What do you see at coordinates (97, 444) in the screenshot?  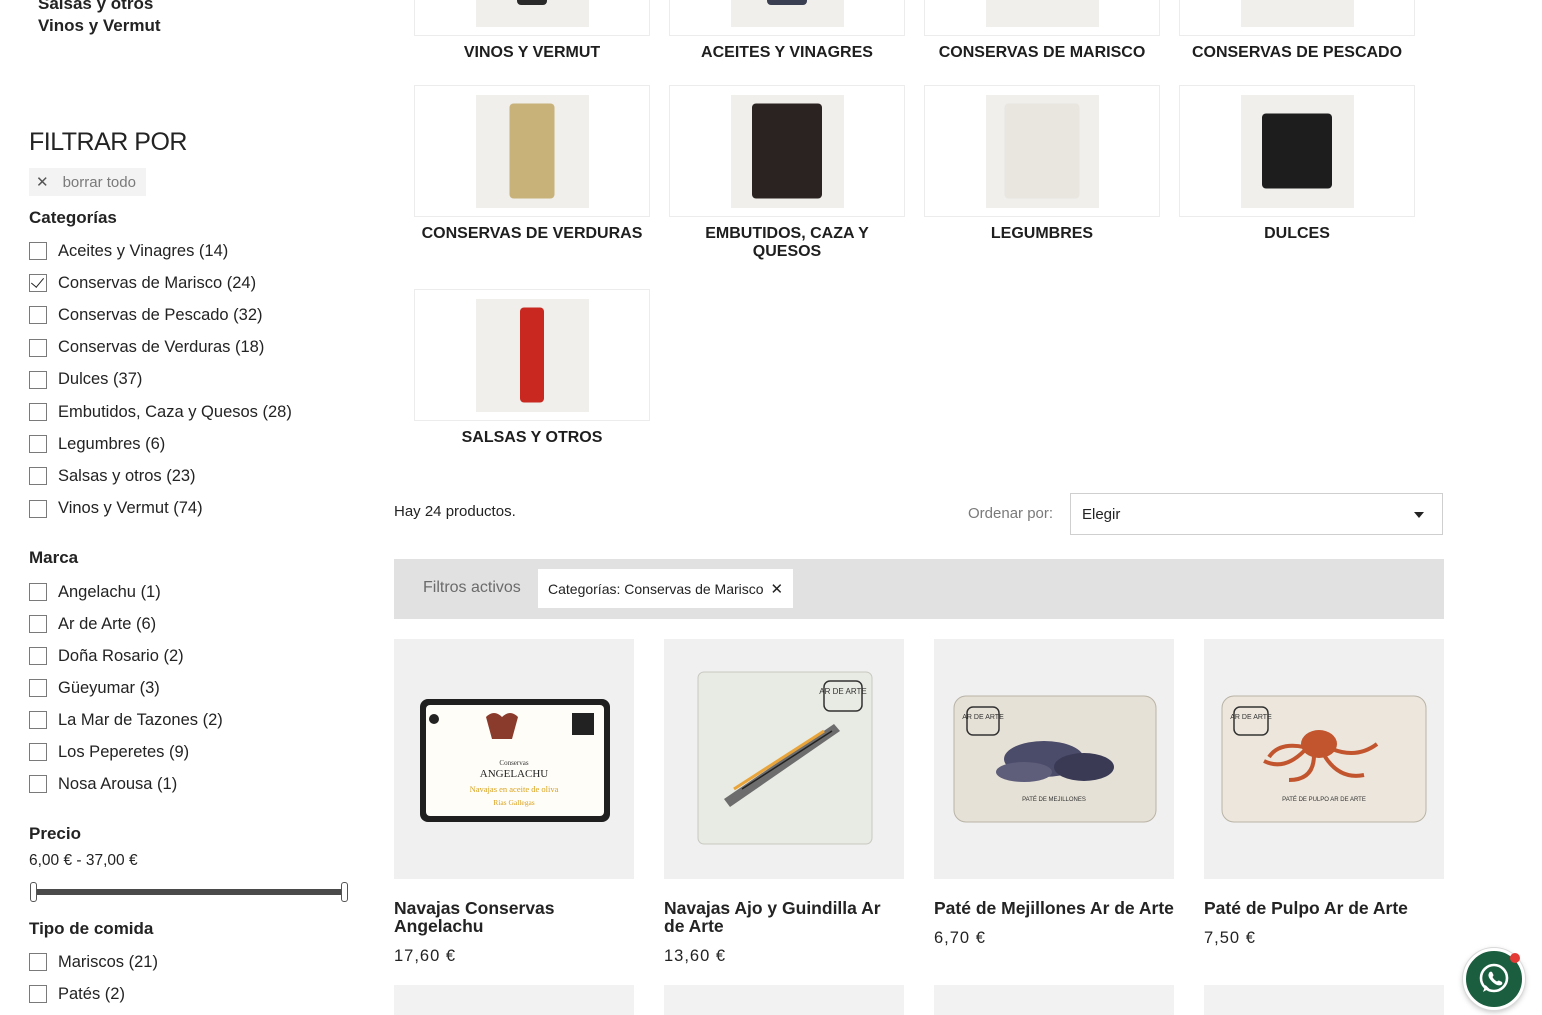 I see `categories-checkbox-item: Legumbres (6)` at bounding box center [97, 444].